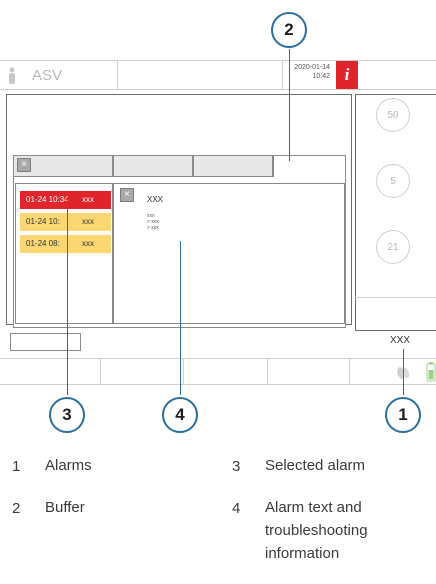  I want to click on legend-number: 3, so click(236, 466).